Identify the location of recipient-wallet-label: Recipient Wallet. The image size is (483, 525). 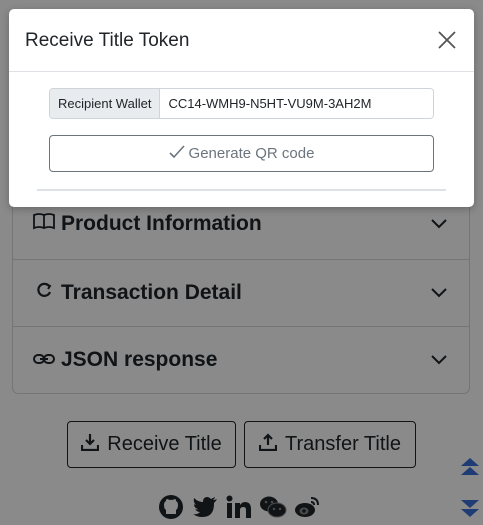
(105, 103).